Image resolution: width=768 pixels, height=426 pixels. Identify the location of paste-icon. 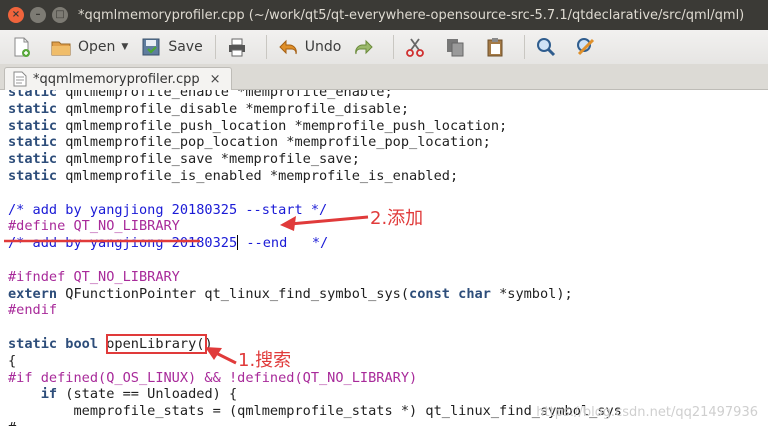
(495, 47).